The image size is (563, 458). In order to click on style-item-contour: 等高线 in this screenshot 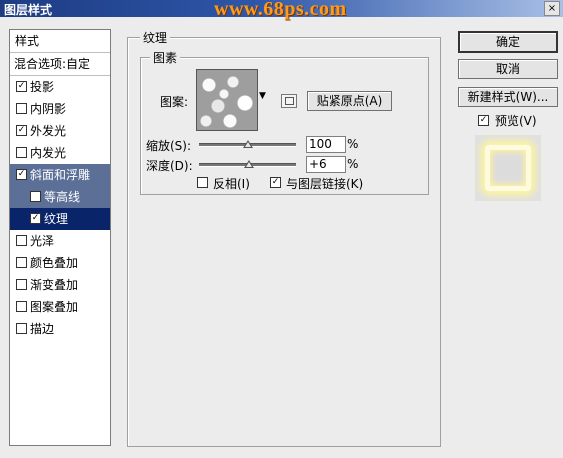, I will do `click(60, 197)`.